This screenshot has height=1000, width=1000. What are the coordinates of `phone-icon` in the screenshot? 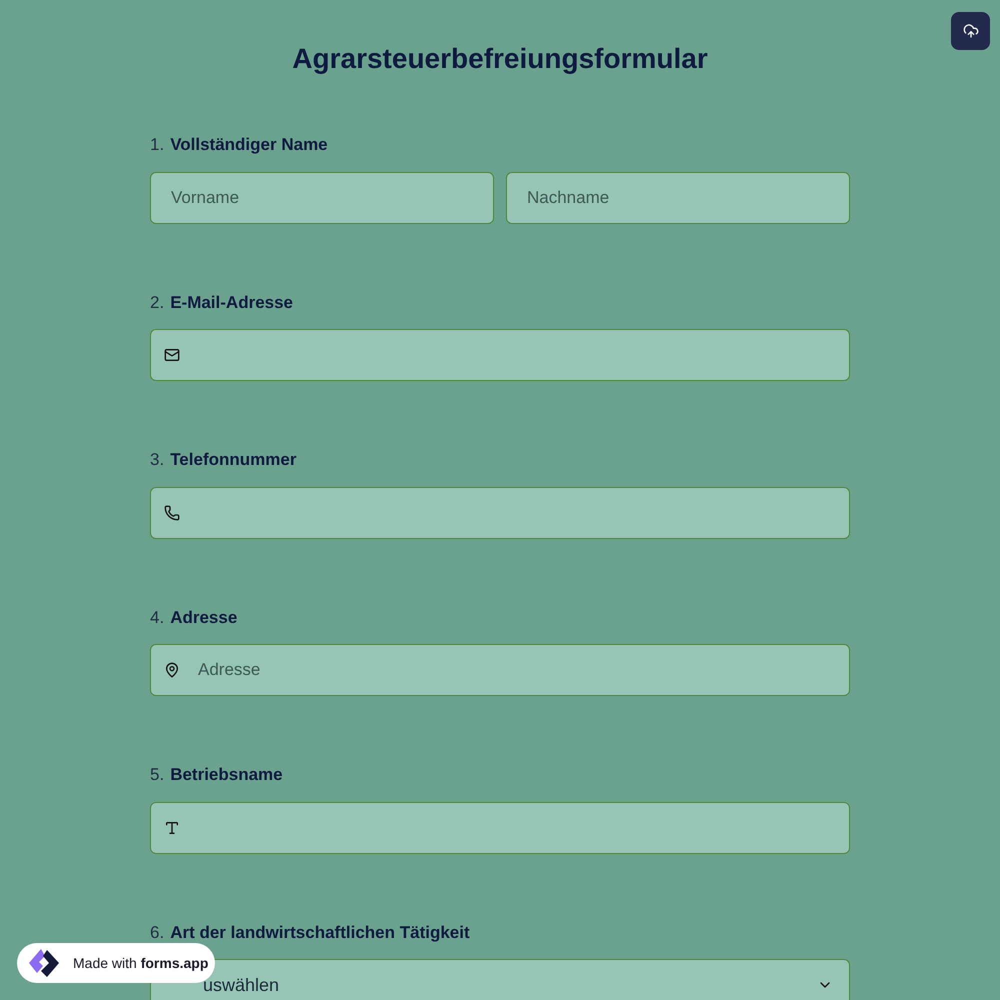 It's located at (172, 512).